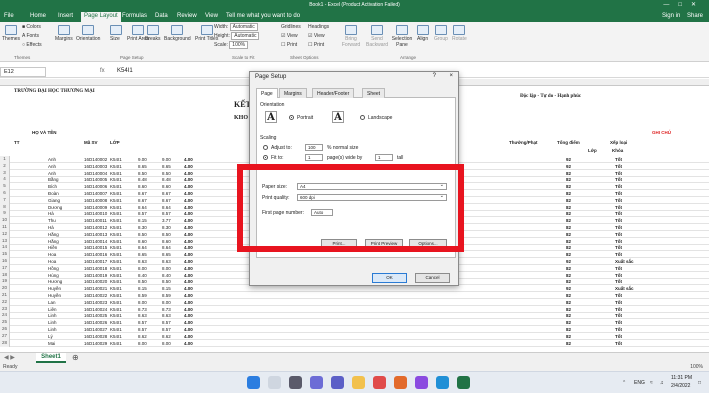 The width and height of the screenshot is (709, 393). What do you see at coordinates (333, 93) in the screenshot?
I see `tab-header-footer: Header/Footer` at bounding box center [333, 93].